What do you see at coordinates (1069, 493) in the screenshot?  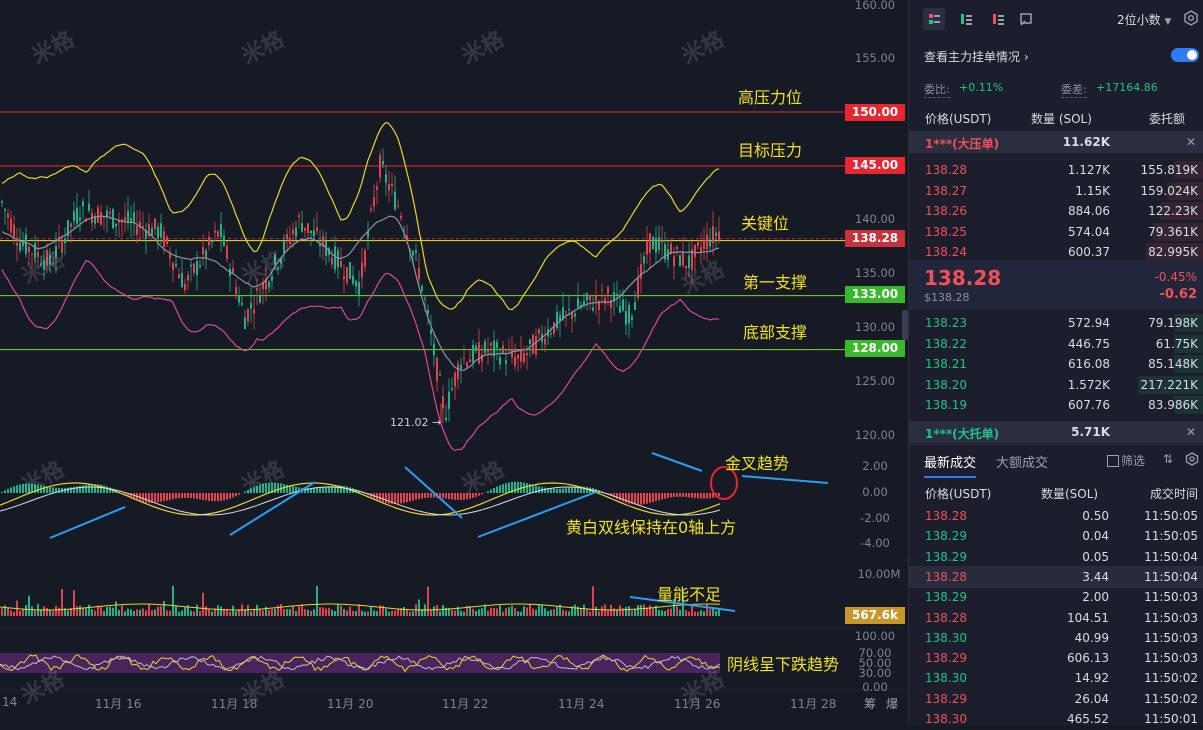 I see `col-qty: 数量(SOL)` at bounding box center [1069, 493].